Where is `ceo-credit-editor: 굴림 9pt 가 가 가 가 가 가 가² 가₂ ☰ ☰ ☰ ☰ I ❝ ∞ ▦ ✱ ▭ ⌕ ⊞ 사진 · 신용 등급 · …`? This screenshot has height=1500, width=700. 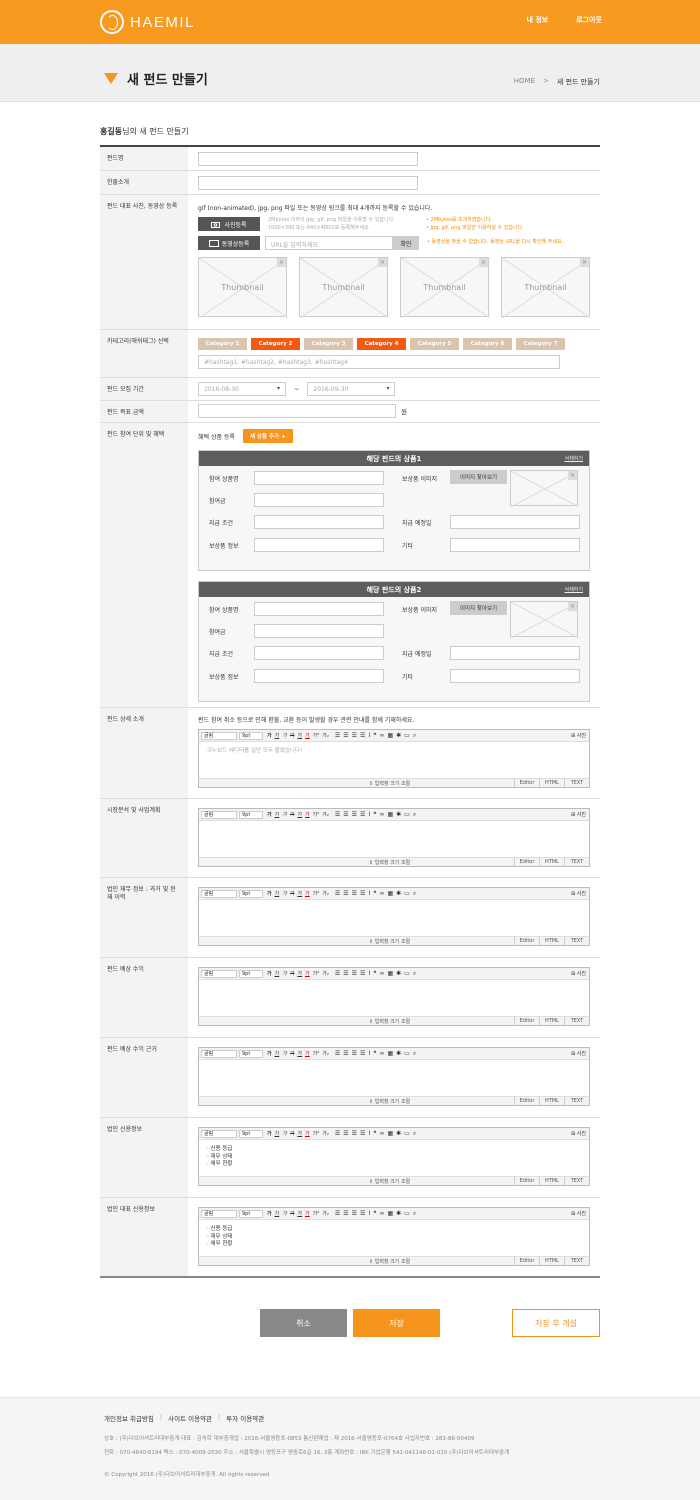 ceo-credit-editor: 굴림 9pt 가 가 가 가 가 가 가² 가₂ ☰ ☰ ☰ ☰ I ❝ ∞ ▦ ✱ ▭ ⌕ ⊞ 사진 · 신용 등급 · … is located at coordinates (394, 1236).